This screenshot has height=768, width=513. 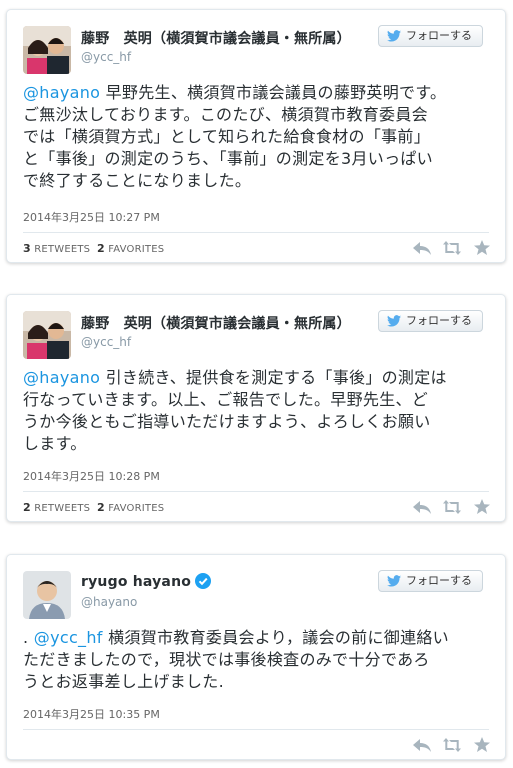 I want to click on retweet-count: 2, so click(x=27, y=507).